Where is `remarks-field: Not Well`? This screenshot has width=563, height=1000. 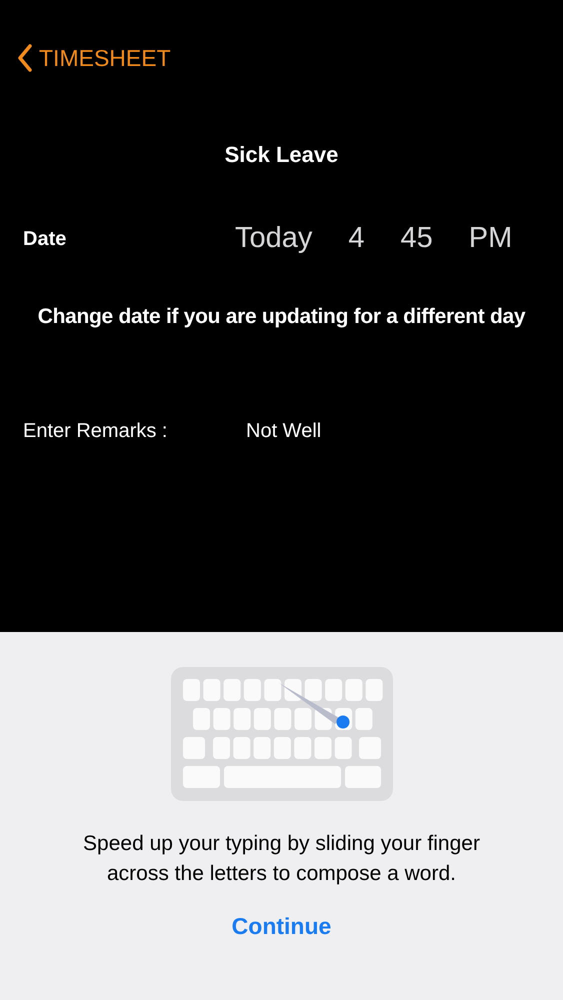 remarks-field: Not Well is located at coordinates (386, 431).